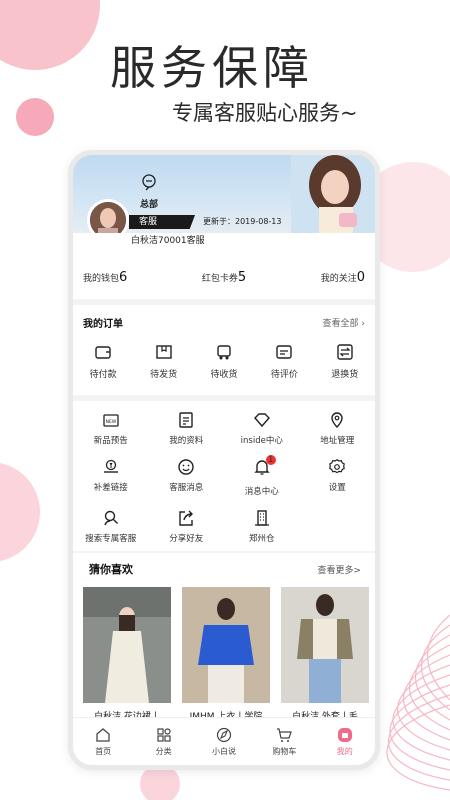 This screenshot has height=800, width=450. Describe the element at coordinates (163, 751) in the screenshot. I see `tab-label: 分类` at that location.